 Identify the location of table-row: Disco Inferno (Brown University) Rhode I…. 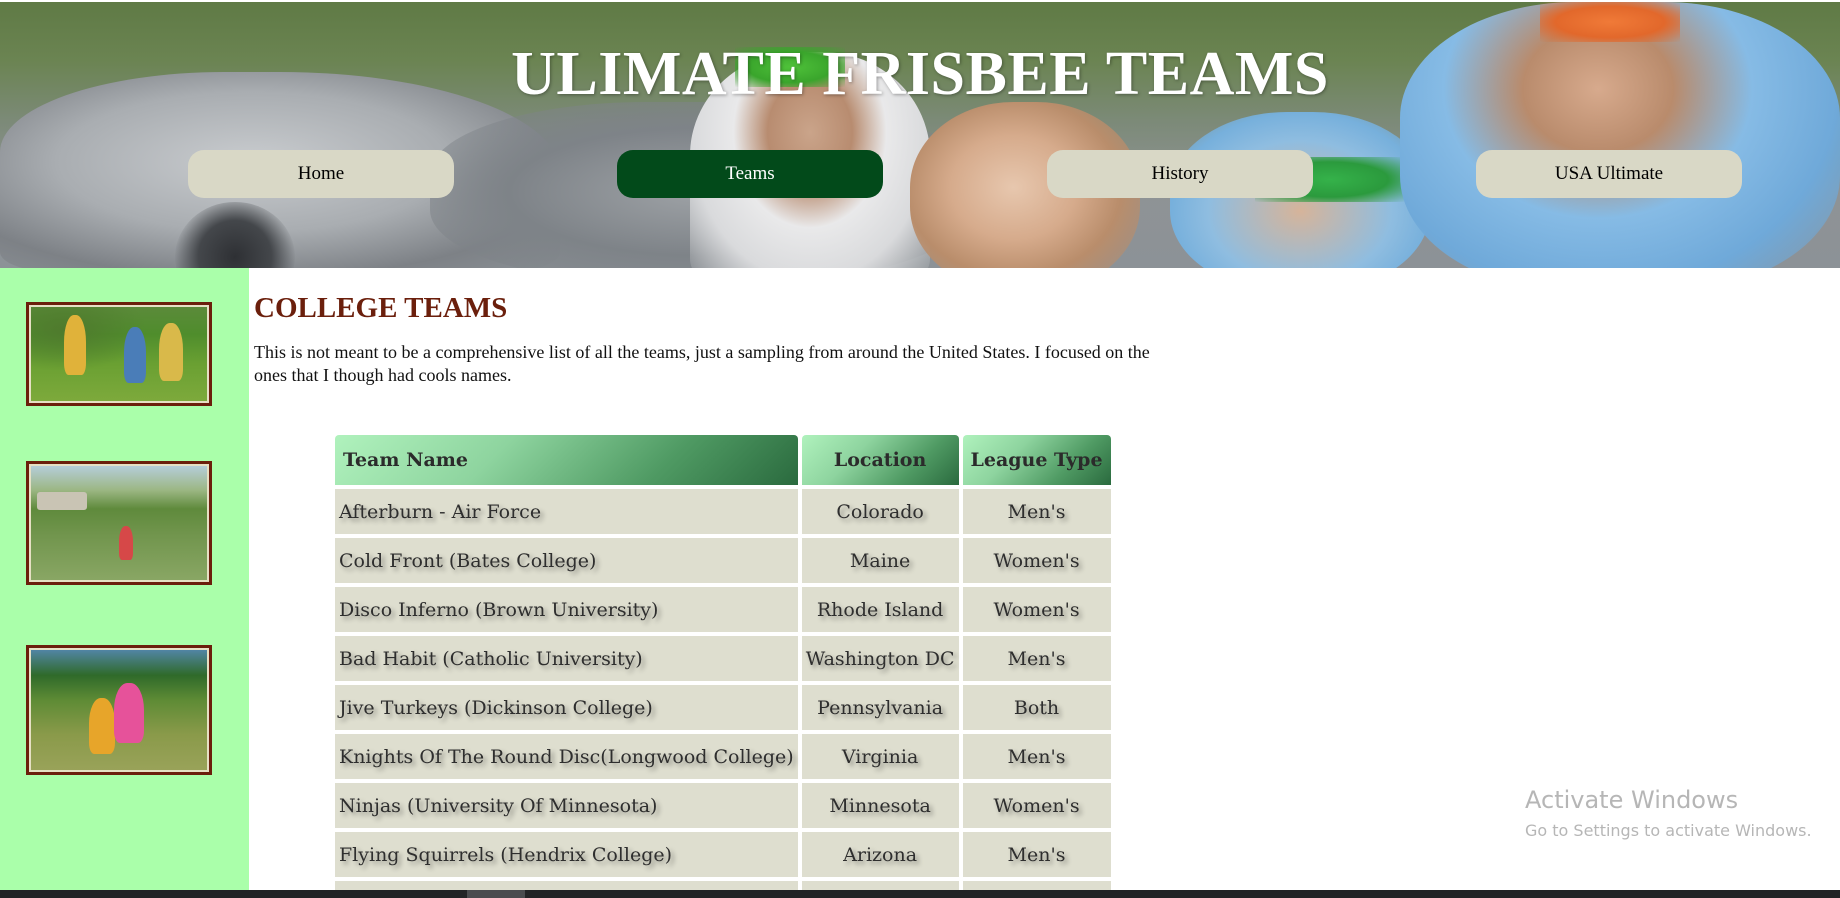
(723, 609).